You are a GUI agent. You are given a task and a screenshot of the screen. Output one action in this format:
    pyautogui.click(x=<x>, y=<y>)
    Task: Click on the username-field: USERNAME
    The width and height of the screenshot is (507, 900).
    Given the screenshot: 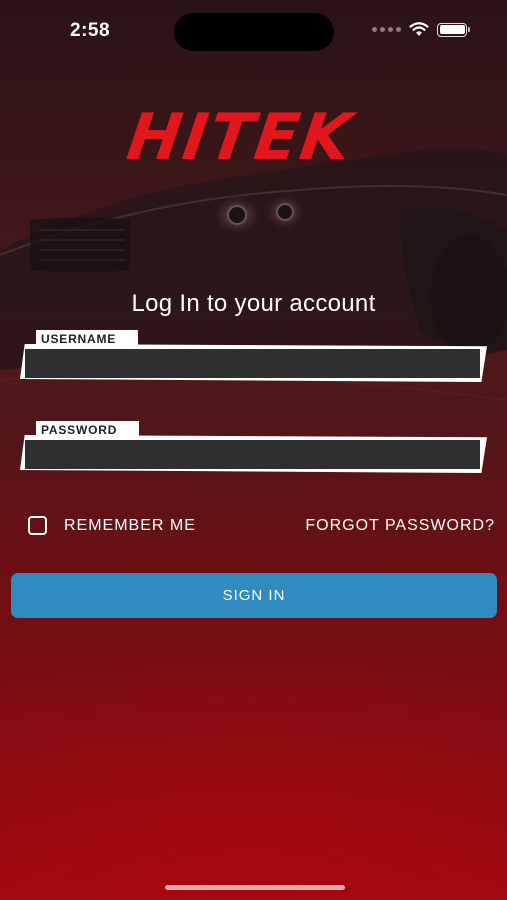 What is the action you would take?
    pyautogui.click(x=253, y=357)
    